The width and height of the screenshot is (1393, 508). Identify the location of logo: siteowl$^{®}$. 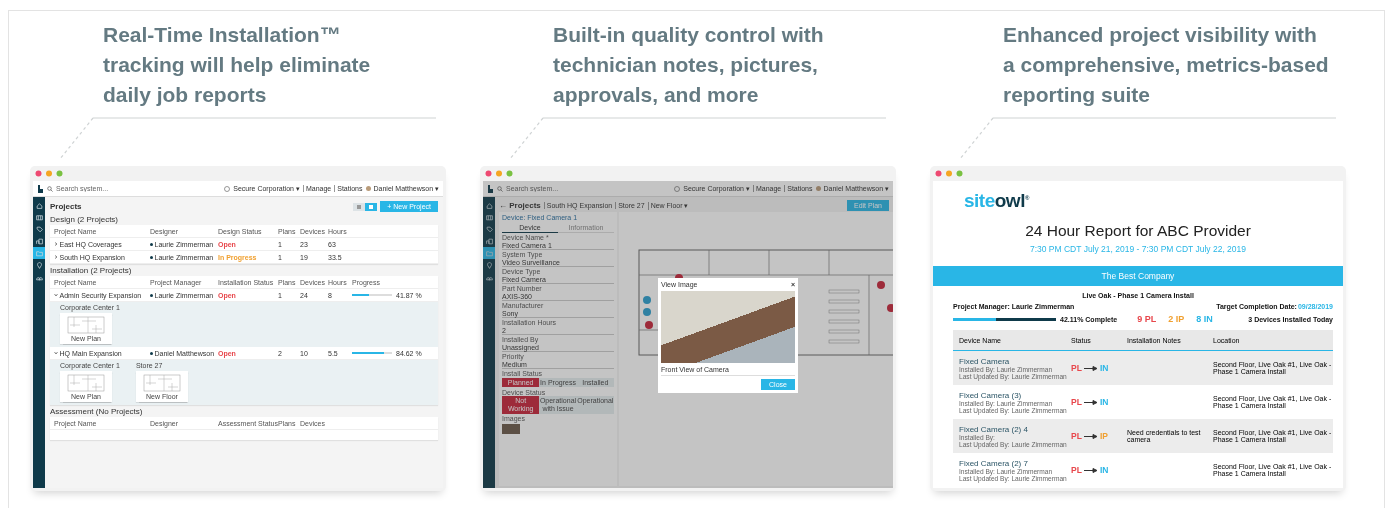
(996, 201).